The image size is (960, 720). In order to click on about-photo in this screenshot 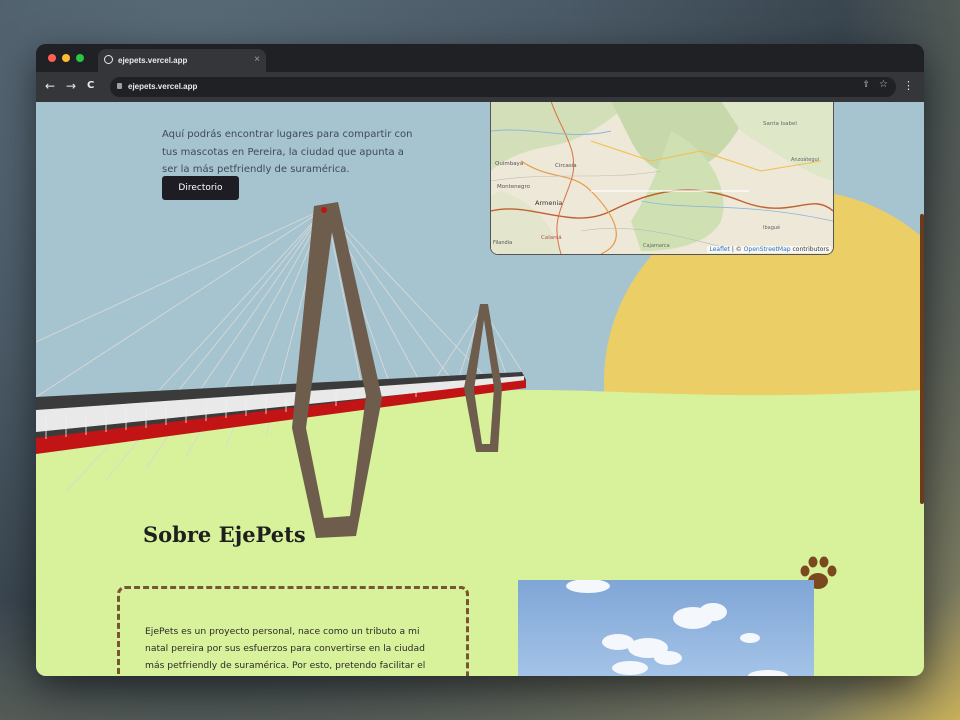, I will do `click(666, 628)`.